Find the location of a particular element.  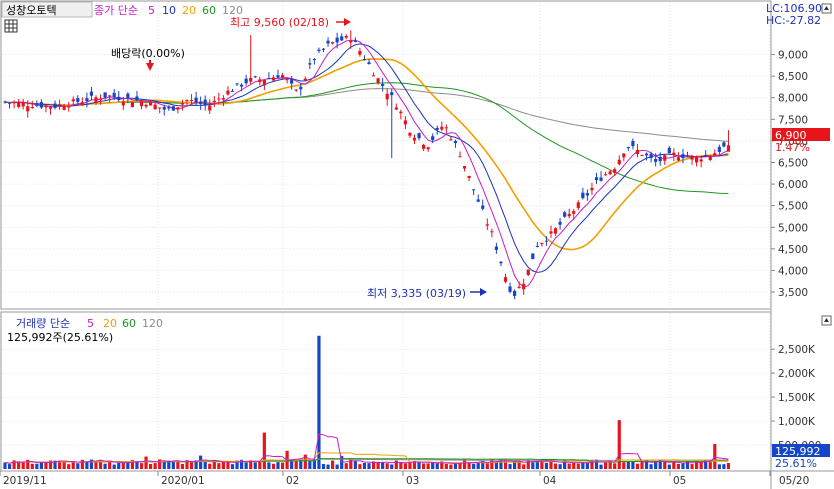

change-percent: 1.47% is located at coordinates (792, 147).